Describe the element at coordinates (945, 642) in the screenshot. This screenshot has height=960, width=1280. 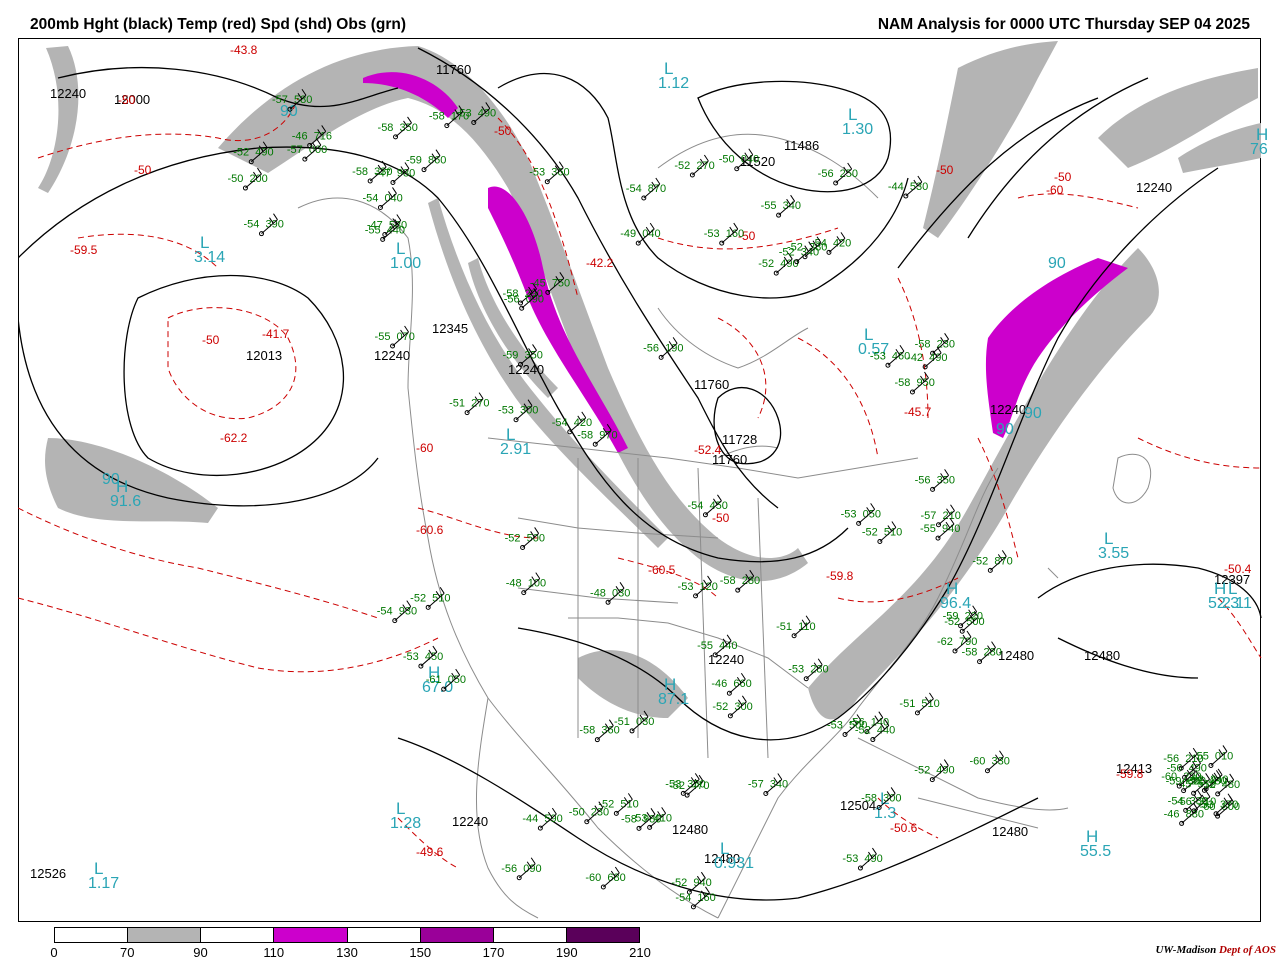
I see `station-temperature: -62` at that location.